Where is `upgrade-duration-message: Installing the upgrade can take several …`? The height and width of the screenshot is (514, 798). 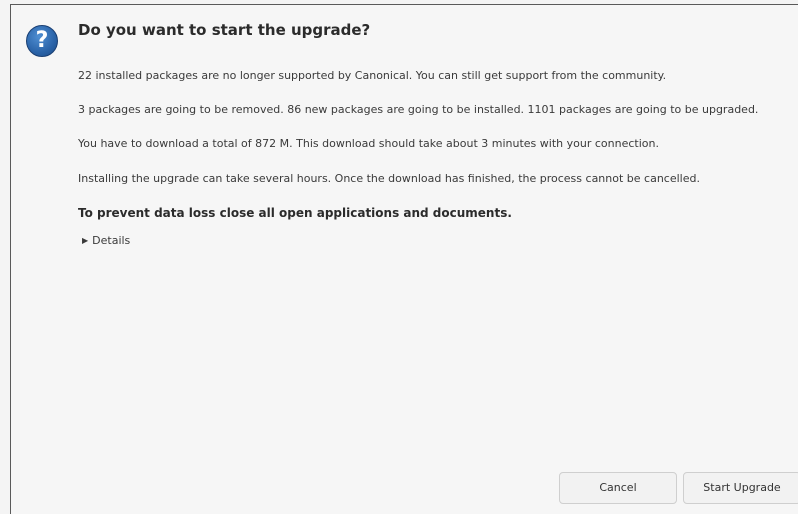 upgrade-duration-message: Installing the upgrade can take several … is located at coordinates (389, 178).